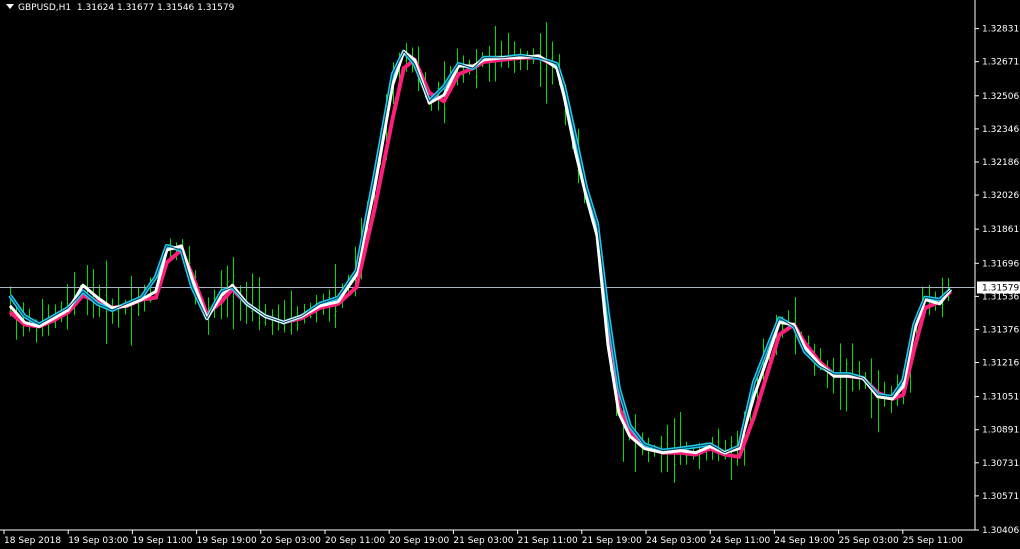  Describe the element at coordinates (1000, 531) in the screenshot. I see `y-tick-label: 1.30406` at that location.